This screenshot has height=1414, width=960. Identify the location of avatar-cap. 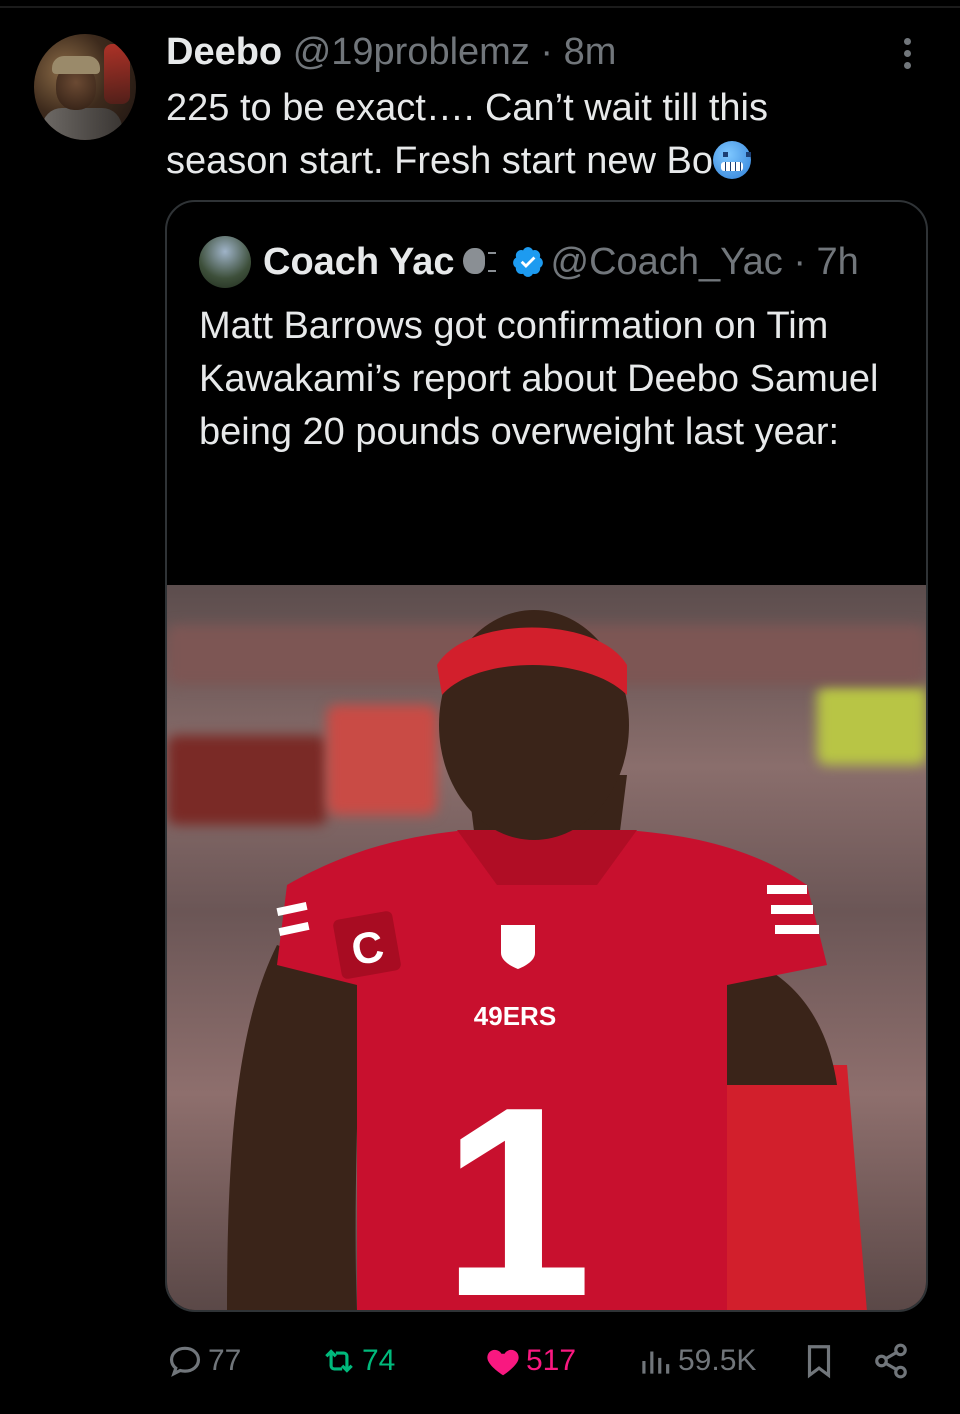
(76, 65).